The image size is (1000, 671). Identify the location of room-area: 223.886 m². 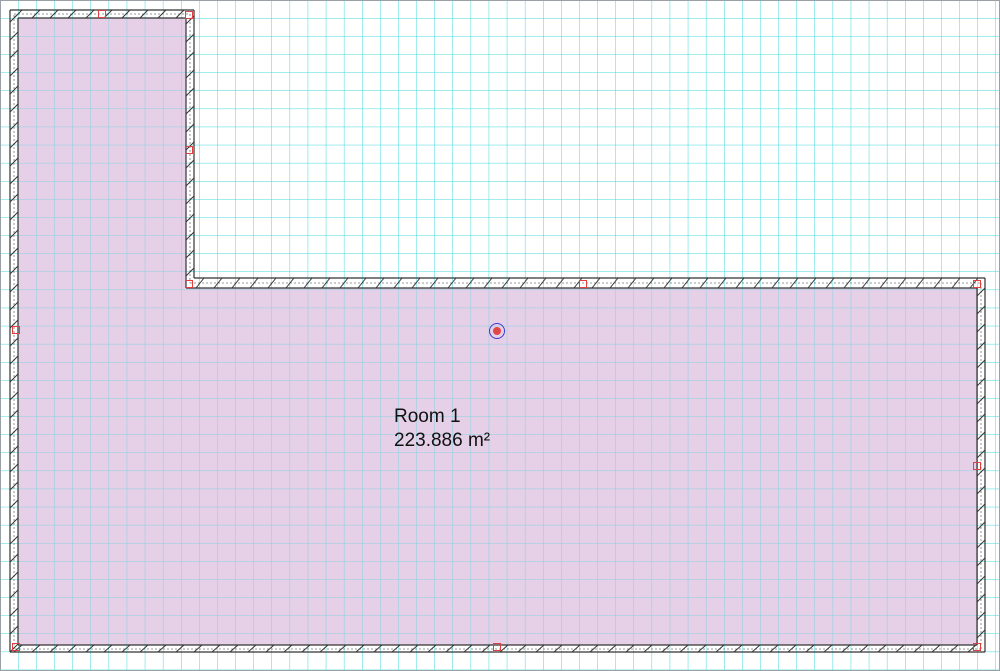
(442, 440).